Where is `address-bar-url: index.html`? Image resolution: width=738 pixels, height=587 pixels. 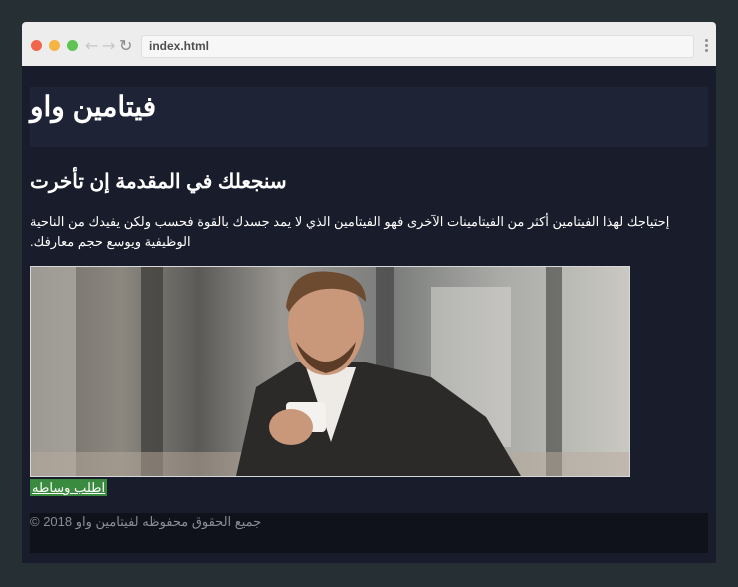
address-bar-url: index.html is located at coordinates (179, 46).